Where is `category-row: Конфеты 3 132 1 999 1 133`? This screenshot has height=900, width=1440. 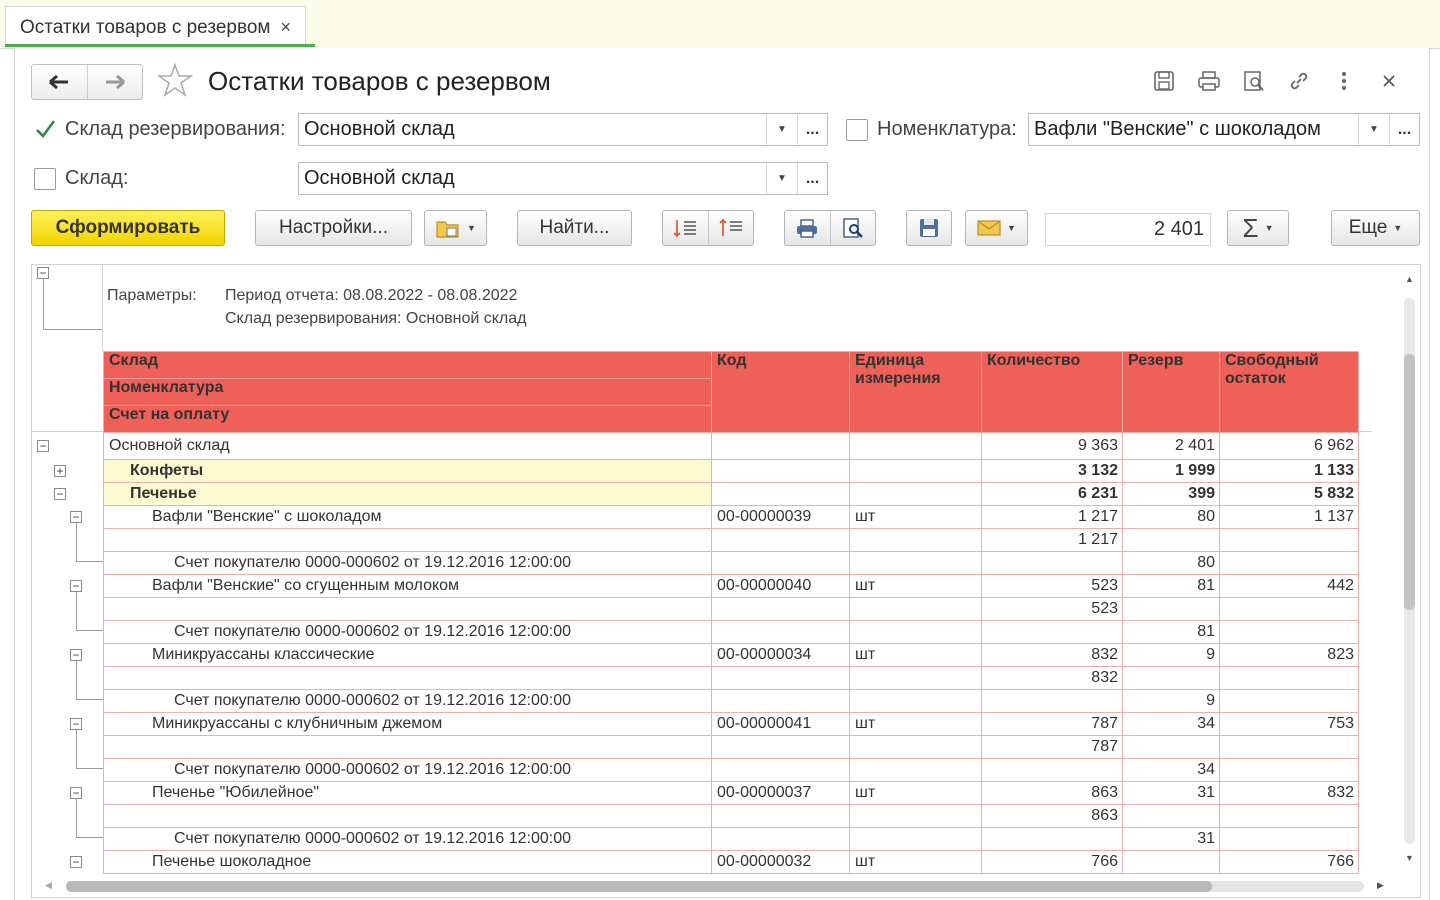 category-row: Конфеты 3 132 1 999 1 133 is located at coordinates (731, 471).